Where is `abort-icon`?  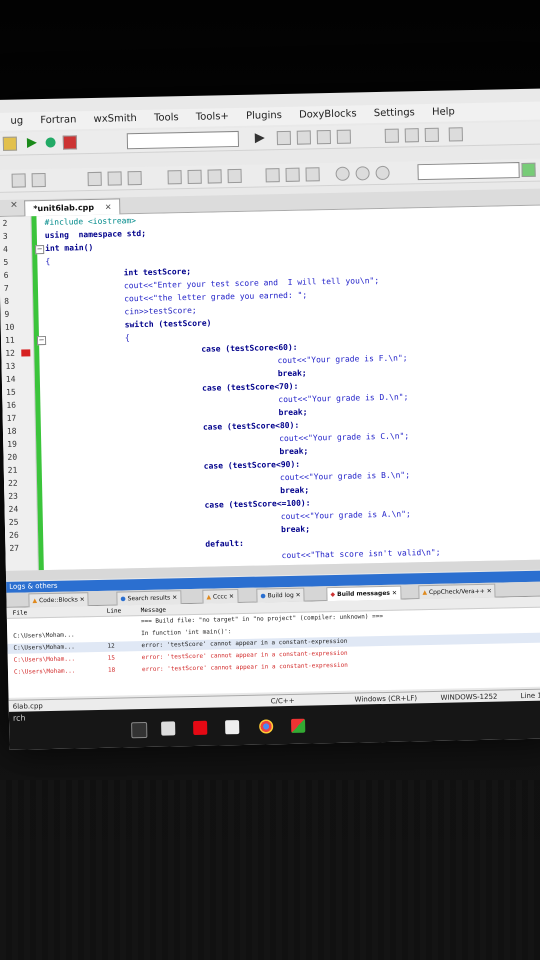
abort-icon is located at coordinates (70, 142).